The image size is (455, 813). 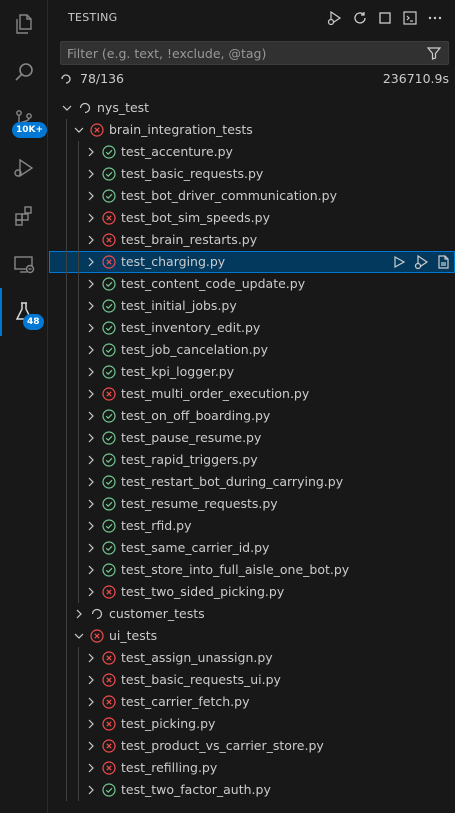 What do you see at coordinates (252, 548) in the screenshot?
I see `tree-row: test_same_carrier_id.py` at bounding box center [252, 548].